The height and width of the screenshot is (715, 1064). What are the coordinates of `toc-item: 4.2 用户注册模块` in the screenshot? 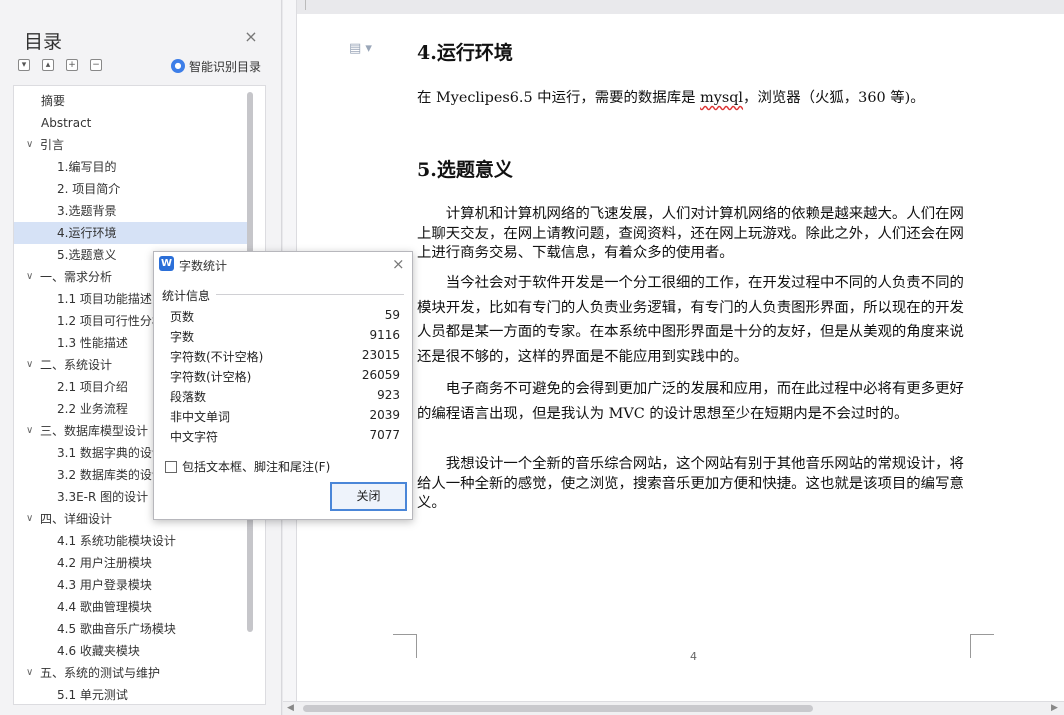 It's located at (131, 563).